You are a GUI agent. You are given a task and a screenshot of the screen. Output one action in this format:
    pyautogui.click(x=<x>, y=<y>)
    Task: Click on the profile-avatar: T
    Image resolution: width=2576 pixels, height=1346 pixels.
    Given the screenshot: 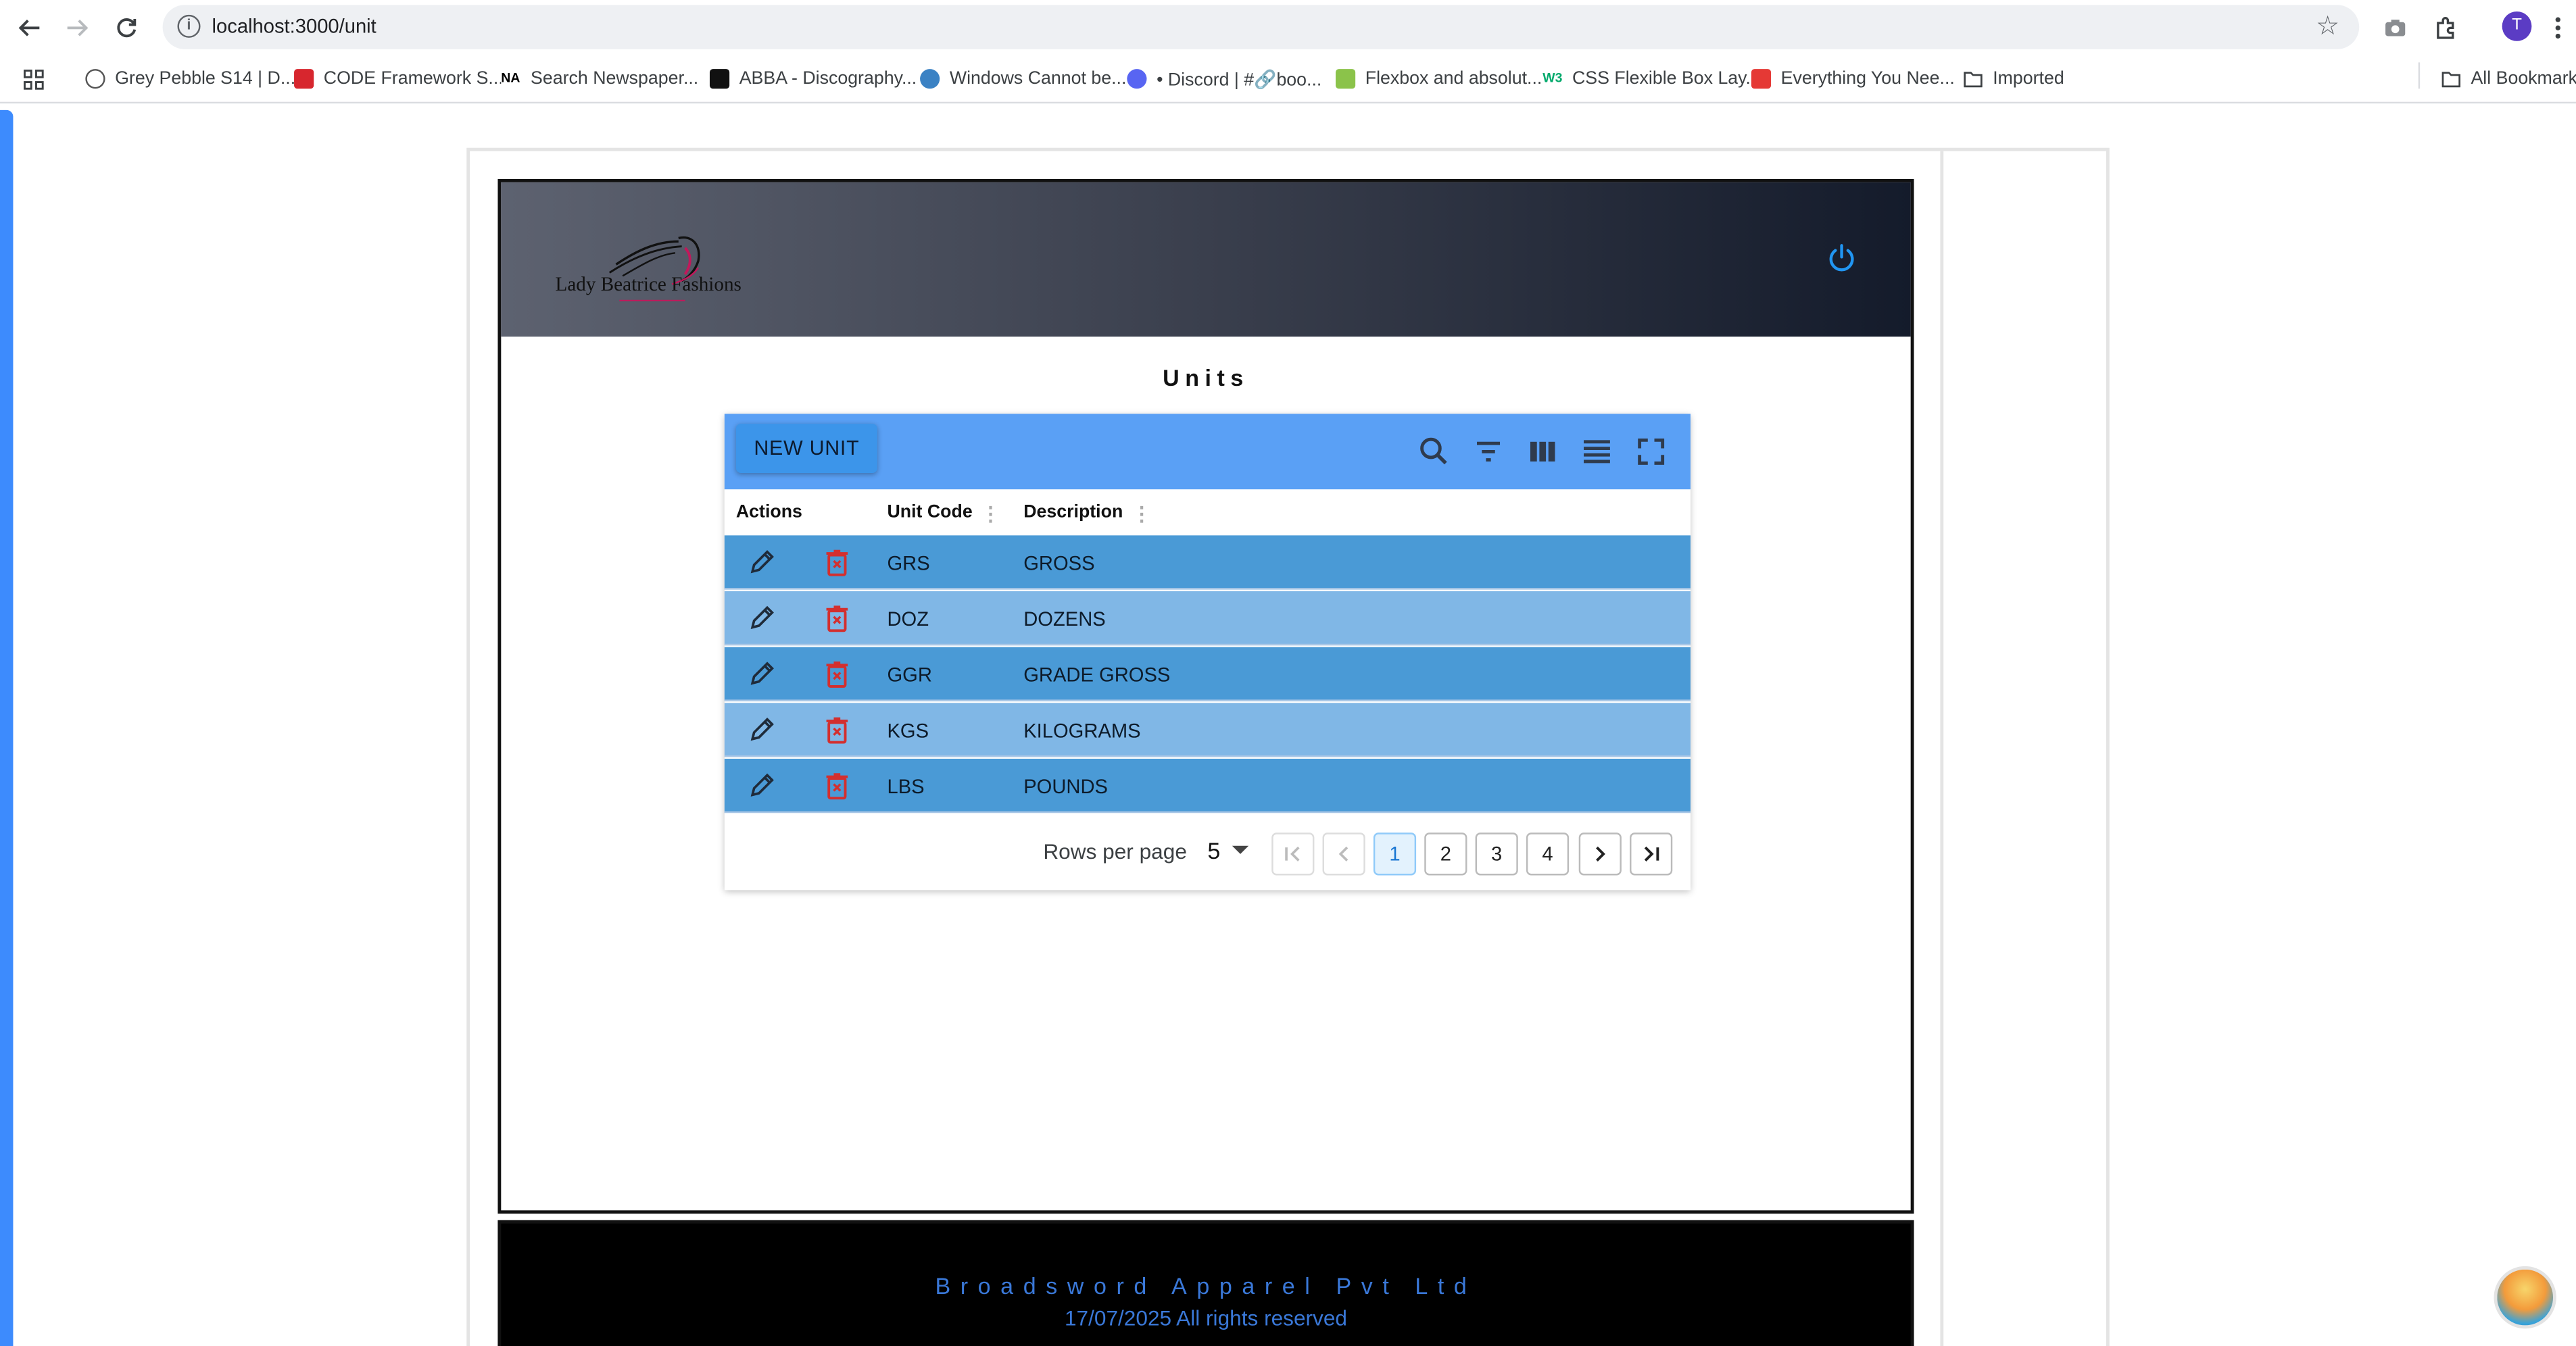 What is the action you would take?
    pyautogui.click(x=2517, y=26)
    